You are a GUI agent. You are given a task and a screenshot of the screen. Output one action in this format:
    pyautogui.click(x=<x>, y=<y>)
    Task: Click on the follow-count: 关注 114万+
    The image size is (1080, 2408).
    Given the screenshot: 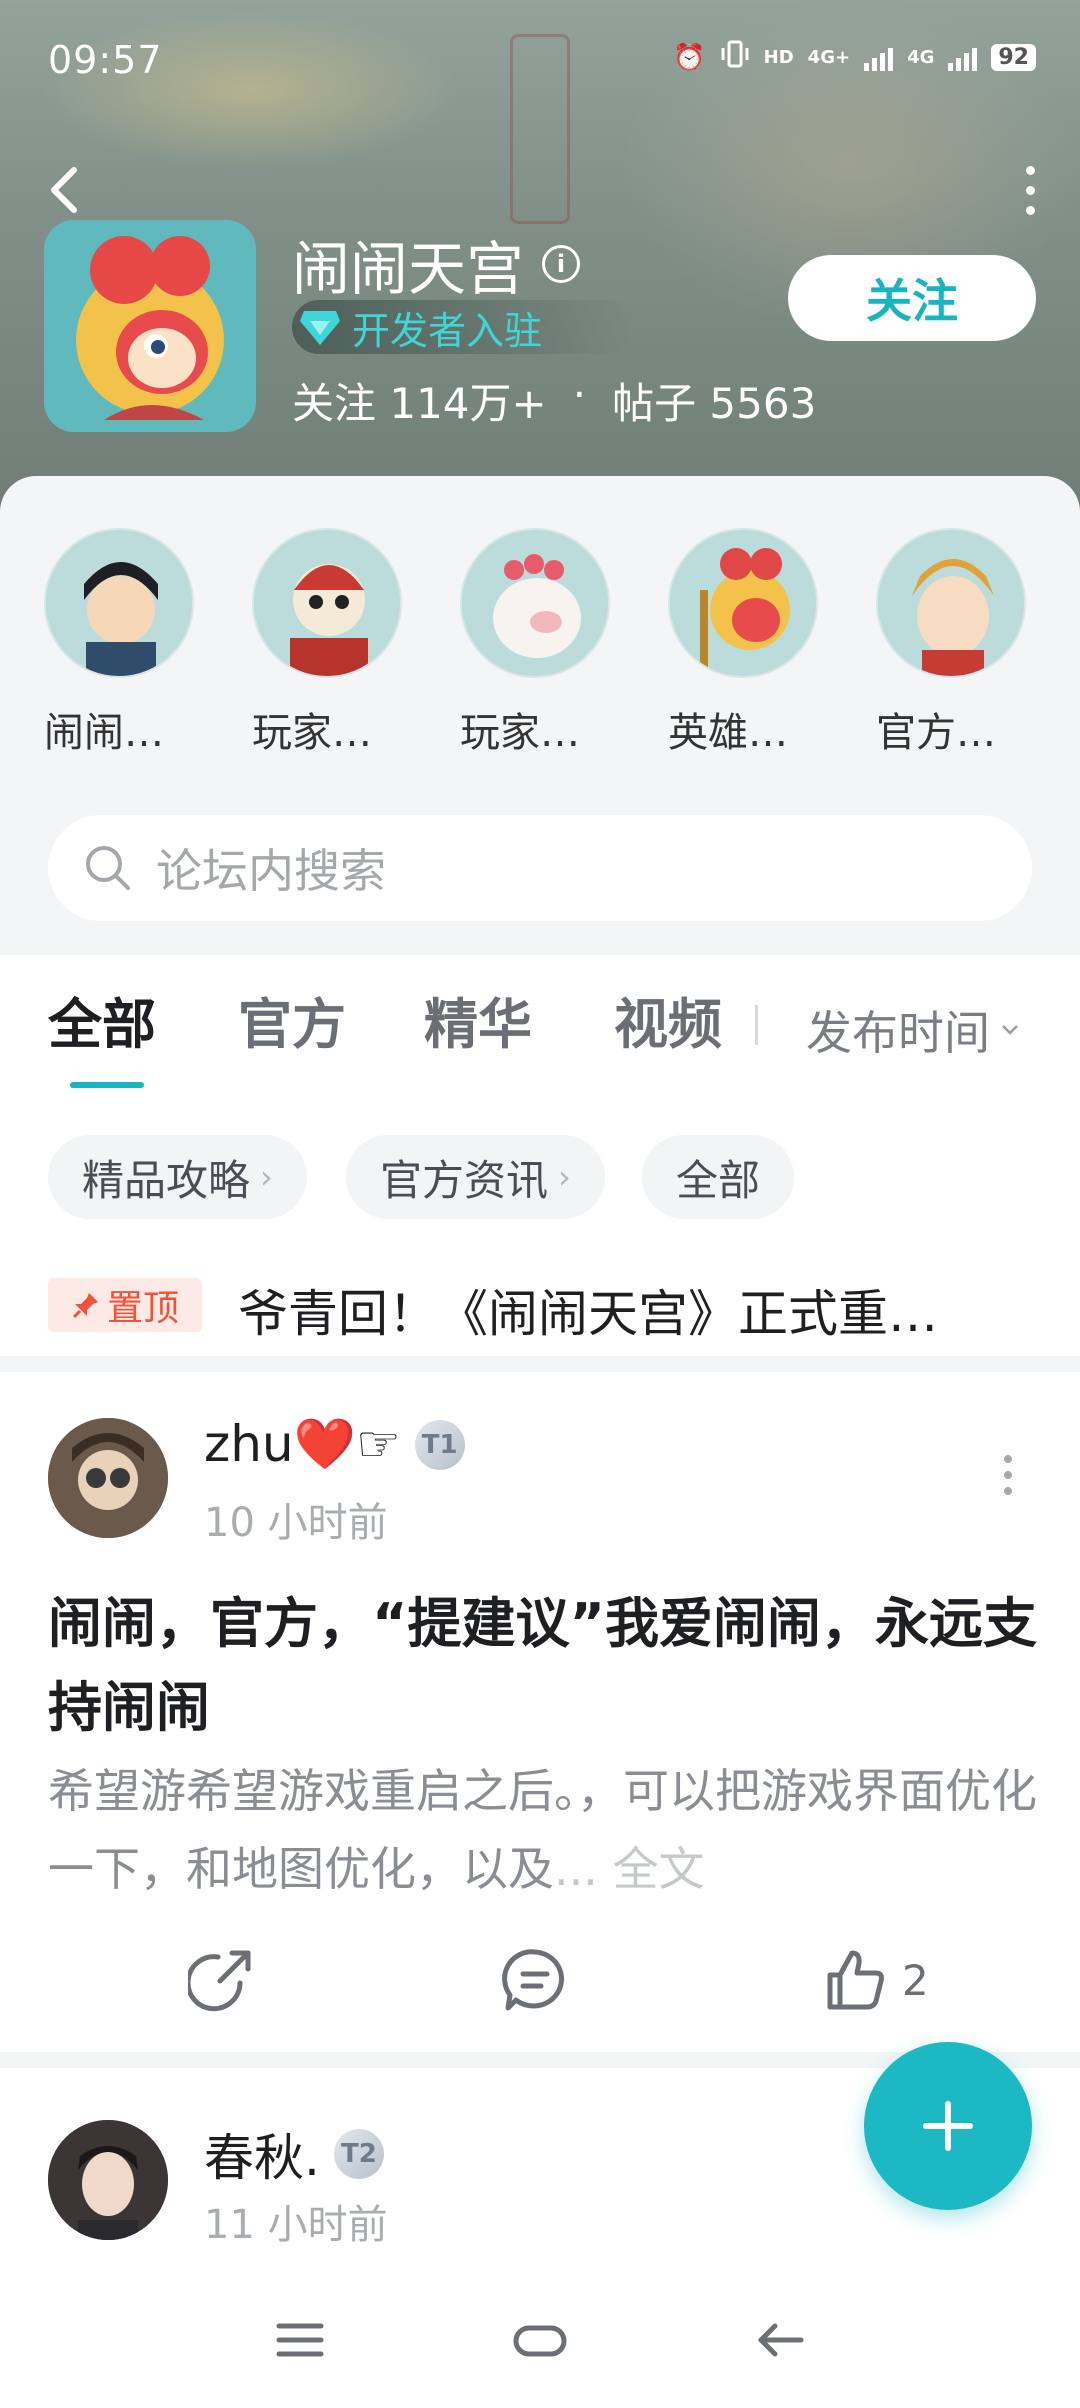 What is the action you would take?
    pyautogui.click(x=419, y=403)
    